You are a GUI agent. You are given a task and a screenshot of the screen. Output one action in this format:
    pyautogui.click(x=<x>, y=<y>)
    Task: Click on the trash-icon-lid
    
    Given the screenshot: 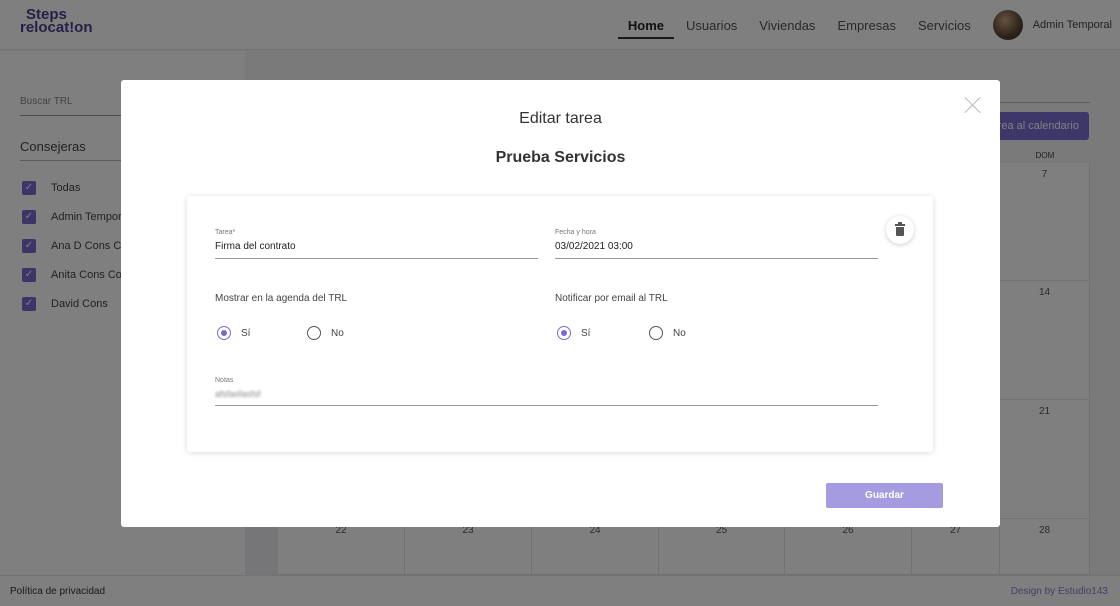 What is the action you would take?
    pyautogui.click(x=900, y=225)
    